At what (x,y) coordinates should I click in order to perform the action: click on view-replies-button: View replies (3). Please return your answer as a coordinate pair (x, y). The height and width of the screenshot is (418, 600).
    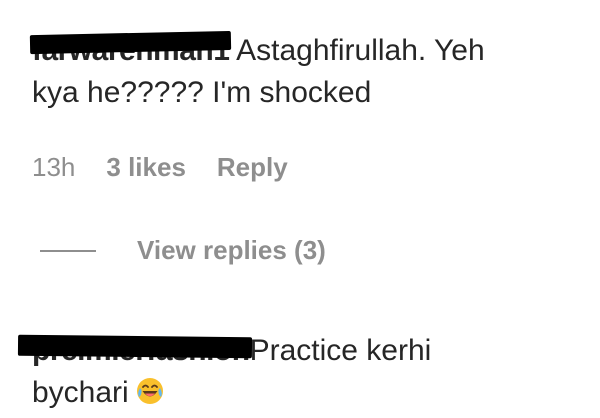
    Looking at the image, I should click on (183, 250).